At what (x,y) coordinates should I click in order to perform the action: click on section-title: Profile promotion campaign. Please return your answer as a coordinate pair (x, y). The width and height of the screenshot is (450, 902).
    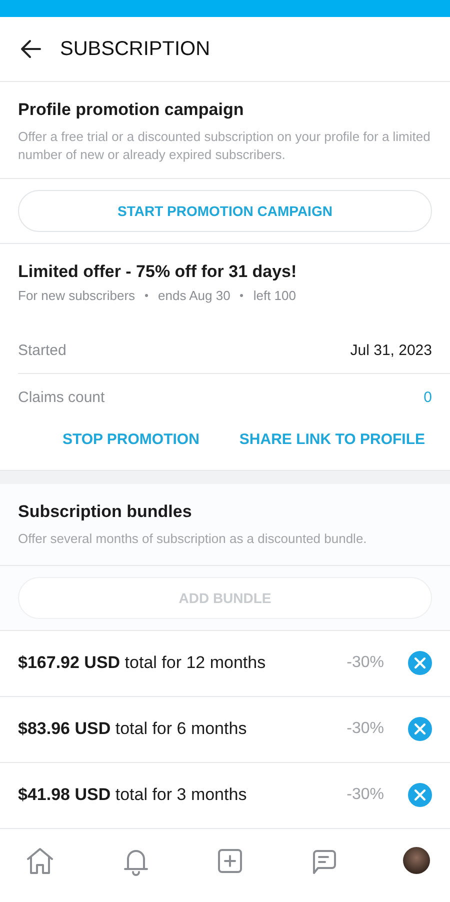
    Looking at the image, I should click on (131, 110).